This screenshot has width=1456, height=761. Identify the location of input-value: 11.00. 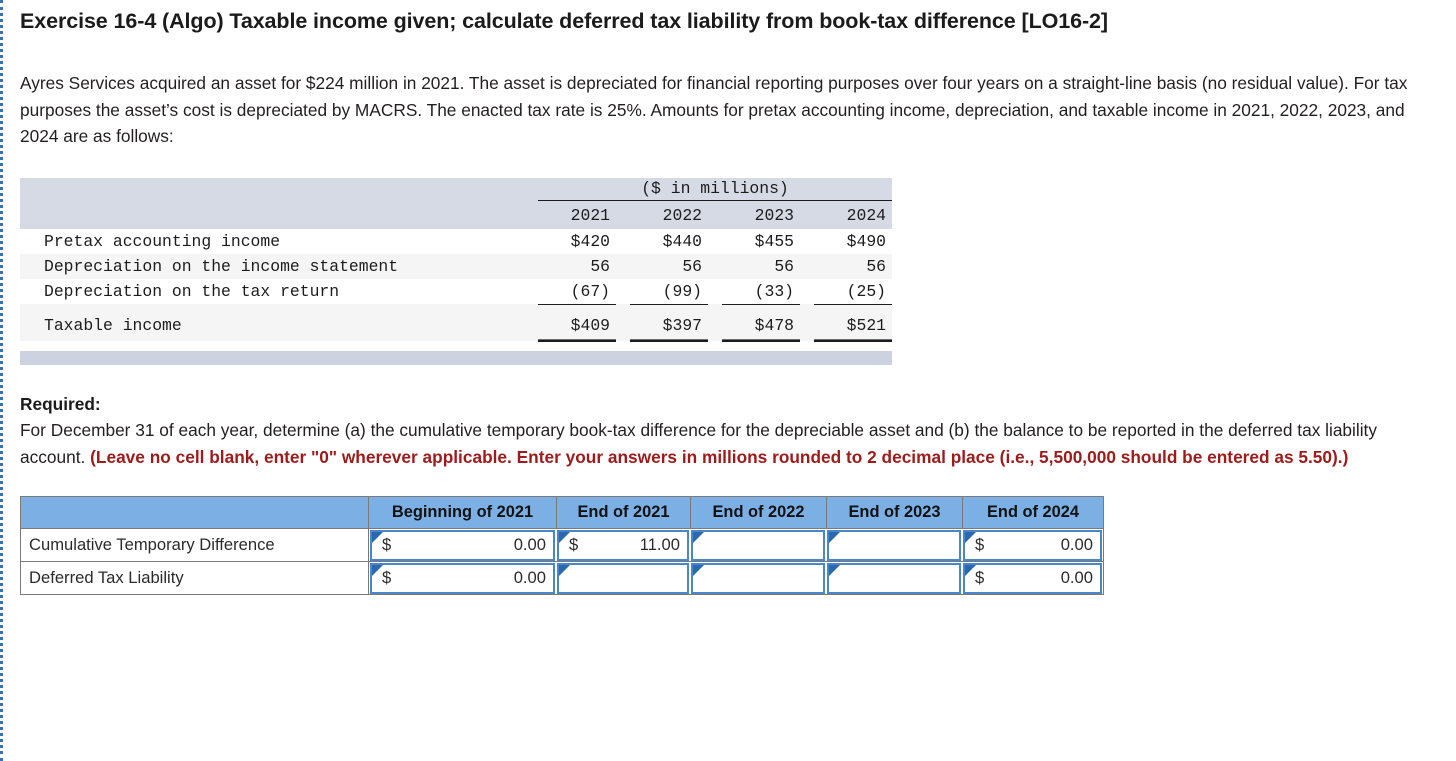
(660, 545).